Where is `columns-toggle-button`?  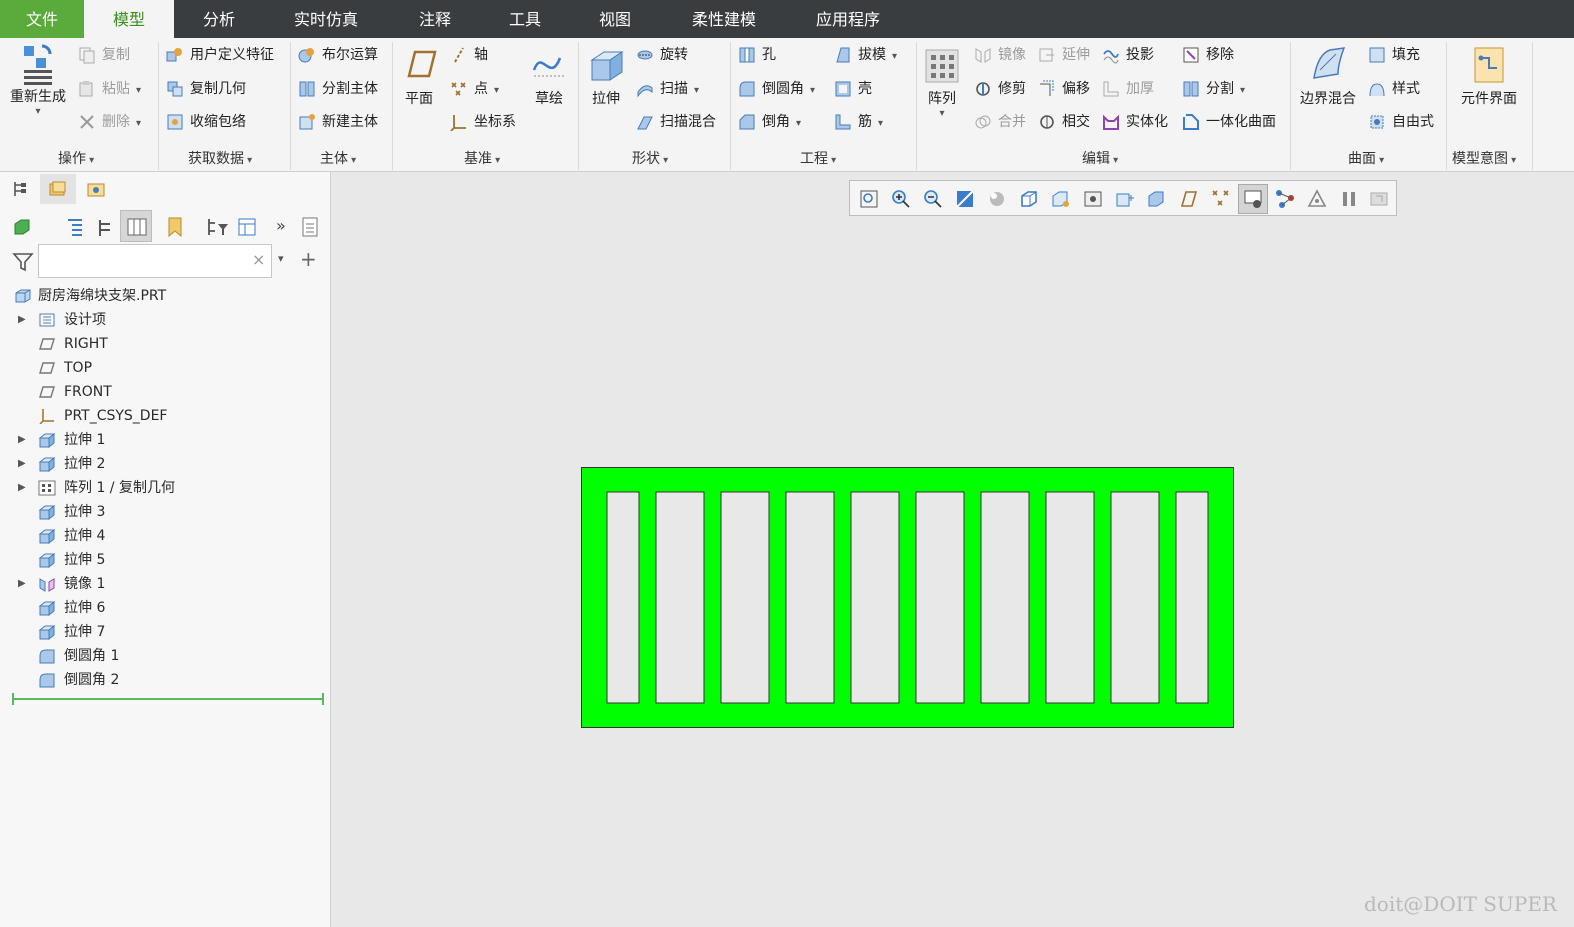 columns-toggle-button is located at coordinates (136, 226).